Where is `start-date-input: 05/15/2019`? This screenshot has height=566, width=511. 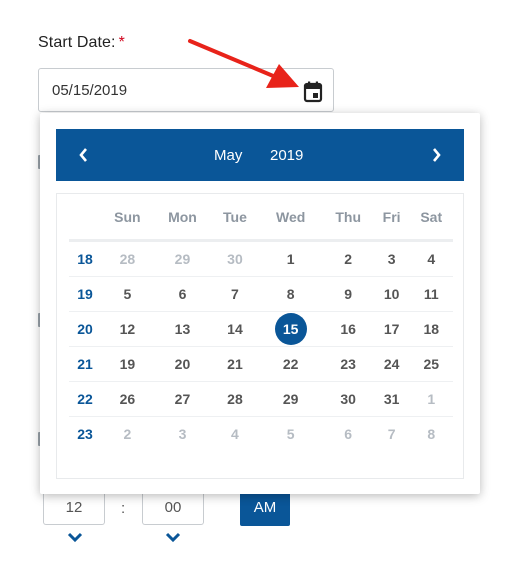
start-date-input: 05/15/2019 is located at coordinates (186, 90).